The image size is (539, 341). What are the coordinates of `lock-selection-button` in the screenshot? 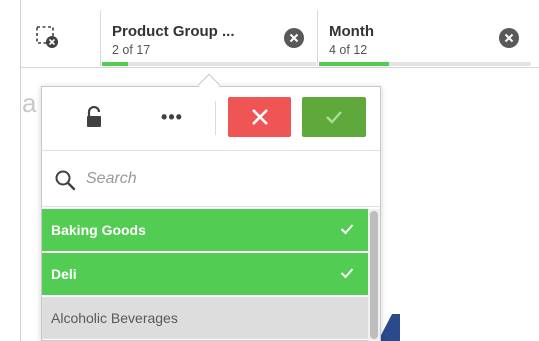 It's located at (94, 117).